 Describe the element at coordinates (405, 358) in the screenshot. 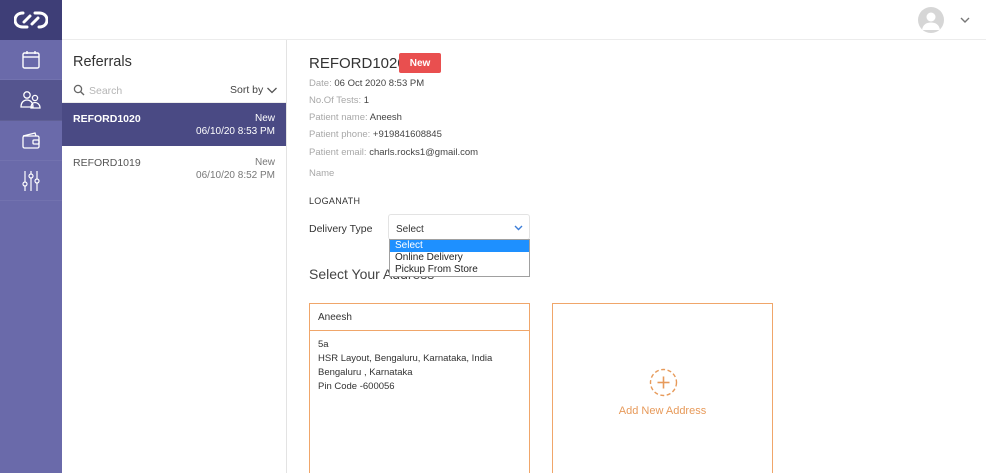

I see `address-line: HSR Layout, Bengaluru, Karnataka, India` at that location.